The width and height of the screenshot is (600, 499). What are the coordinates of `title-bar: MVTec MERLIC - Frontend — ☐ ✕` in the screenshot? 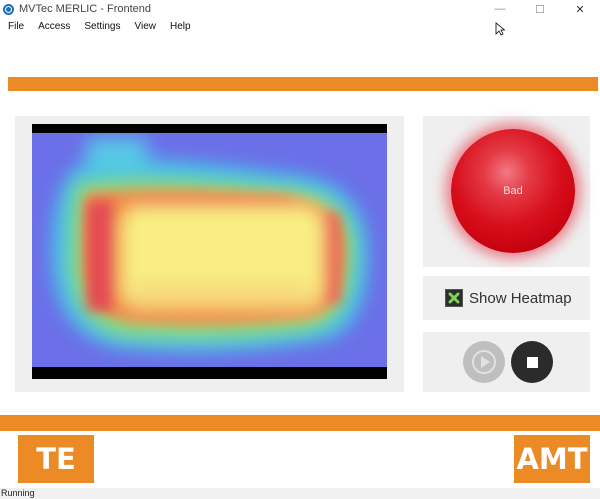 It's located at (300, 9).